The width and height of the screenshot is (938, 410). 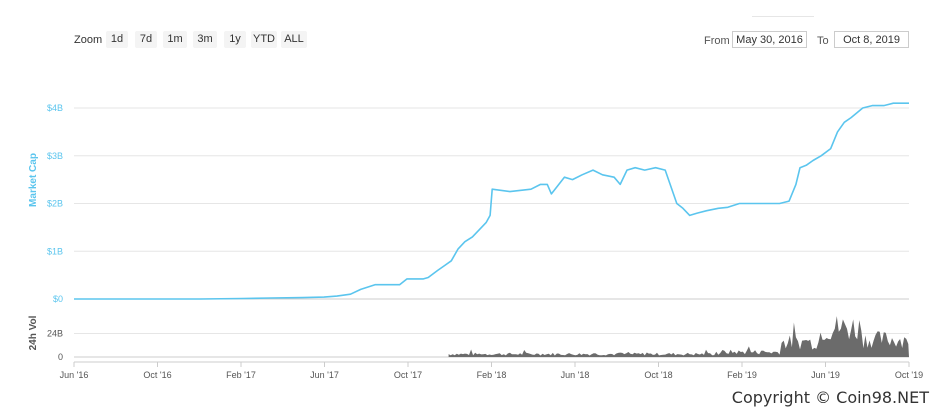 I want to click on x-tick-label: Oct '17, so click(x=408, y=375).